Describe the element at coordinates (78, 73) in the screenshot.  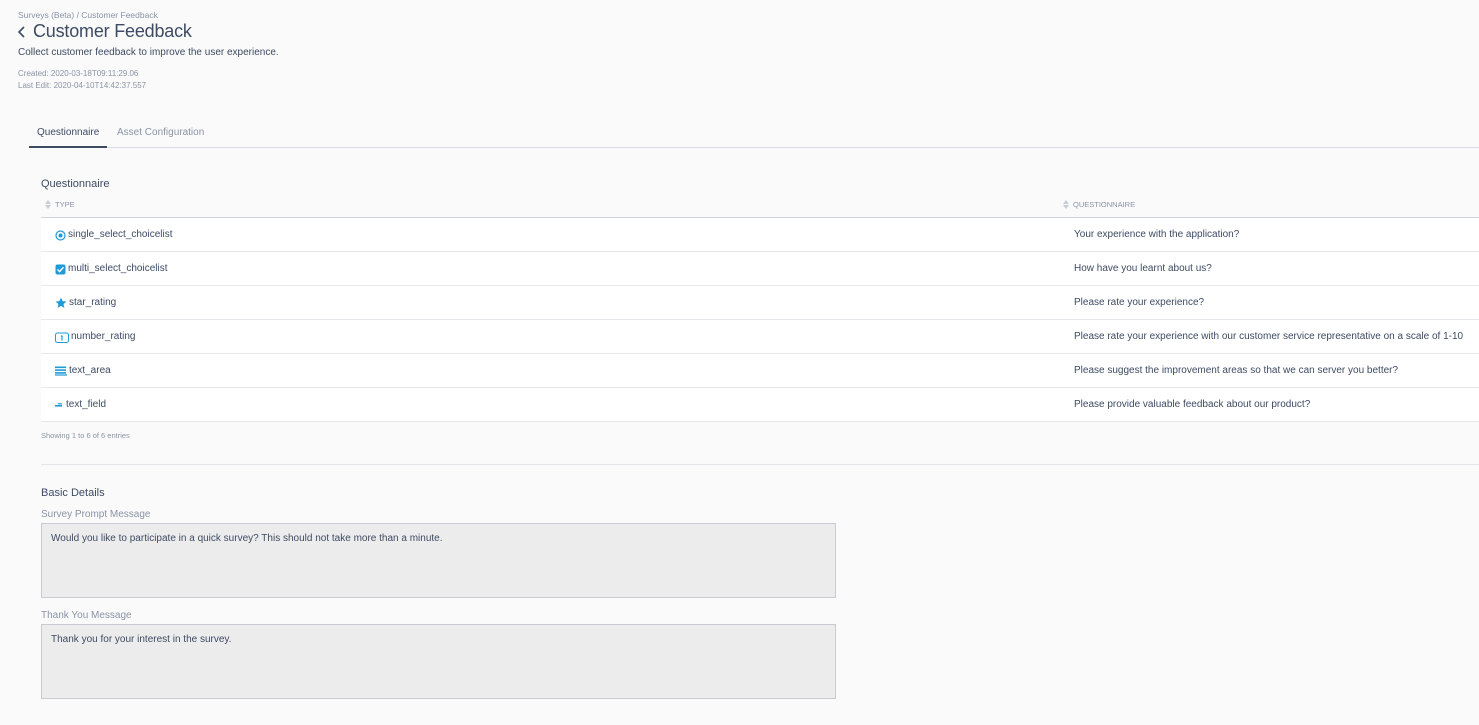
I see `created-timestamp: Created: 2020-03-18T09:11:29.06` at that location.